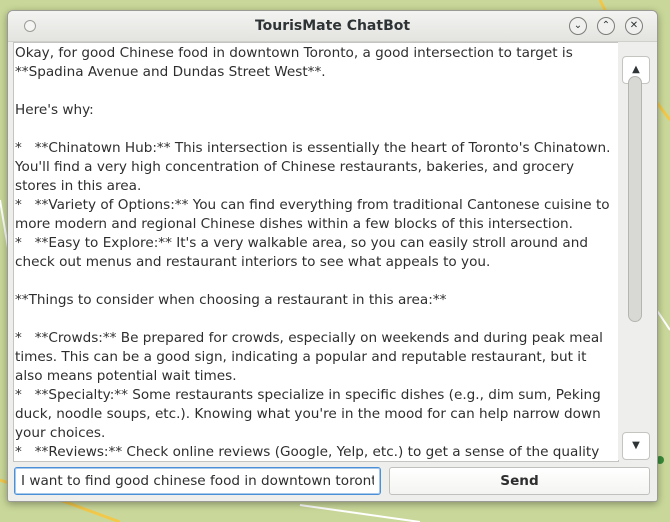  What do you see at coordinates (634, 26) in the screenshot?
I see `close-button: ✕` at bounding box center [634, 26].